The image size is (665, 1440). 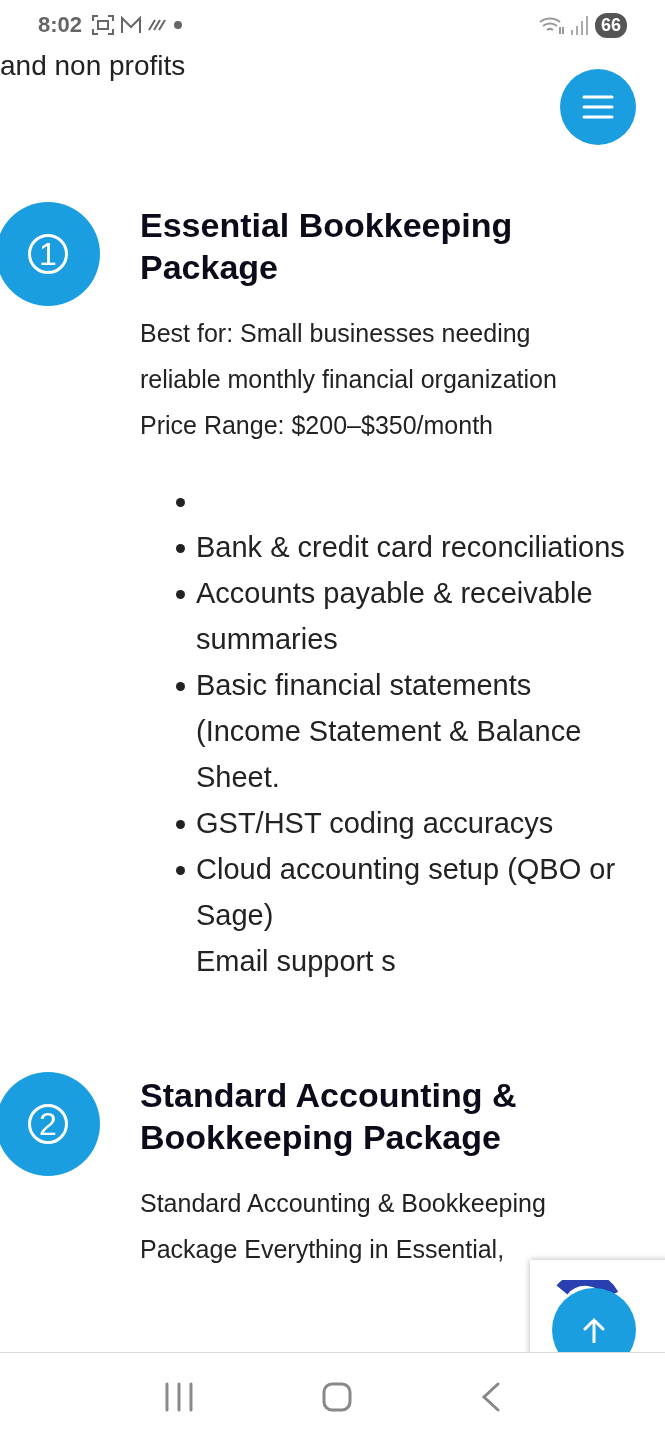 What do you see at coordinates (103, 25) in the screenshot?
I see `screenshot-icon` at bounding box center [103, 25].